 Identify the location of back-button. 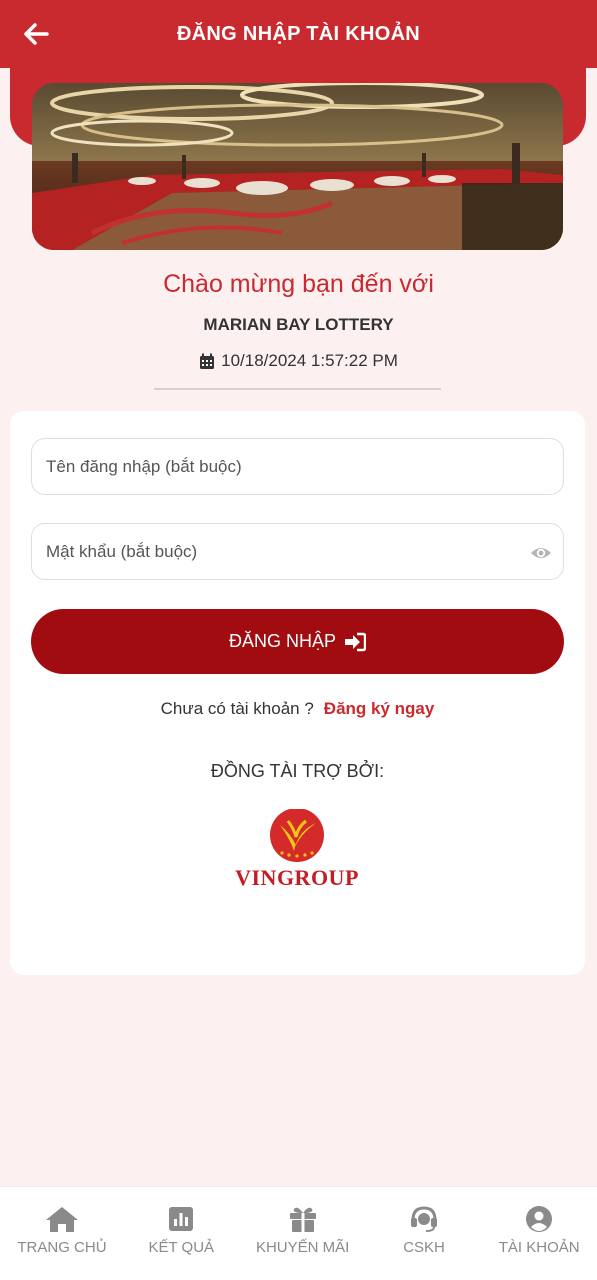
(36, 34).